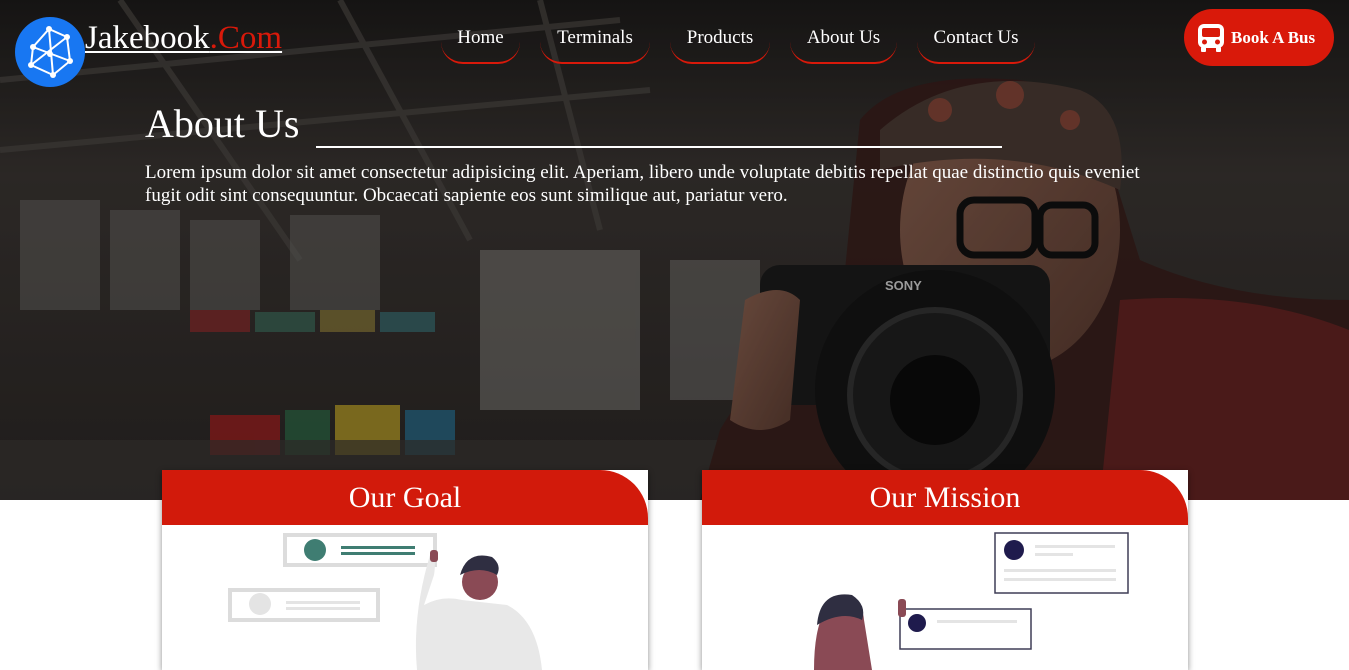 The image size is (1349, 670). Describe the element at coordinates (1273, 37) in the screenshot. I see `book-a-bus-label: Book A Bus` at that location.